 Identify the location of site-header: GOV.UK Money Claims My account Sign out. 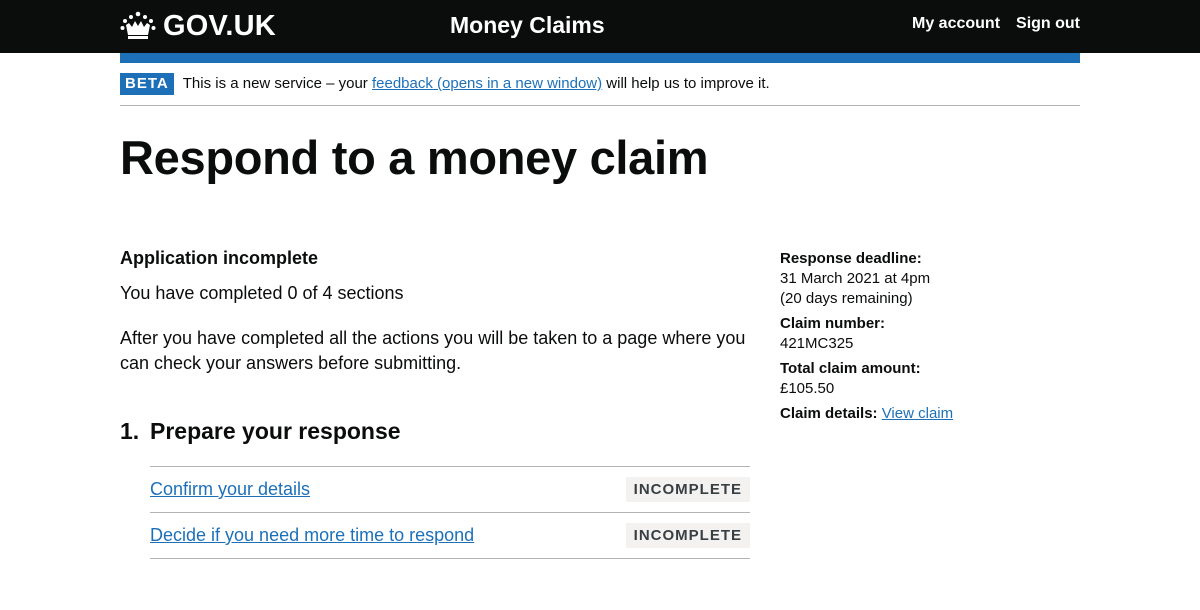
(600, 26).